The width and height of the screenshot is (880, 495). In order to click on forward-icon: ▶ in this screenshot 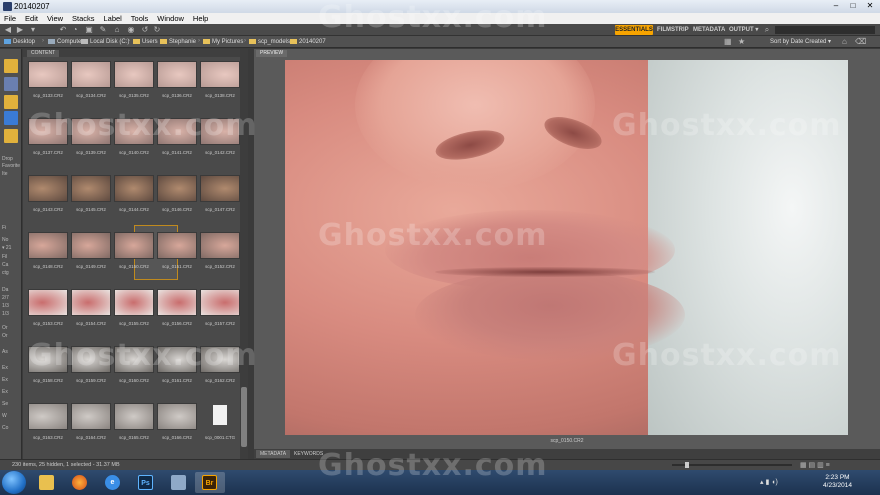, I will do `click(20, 30)`.